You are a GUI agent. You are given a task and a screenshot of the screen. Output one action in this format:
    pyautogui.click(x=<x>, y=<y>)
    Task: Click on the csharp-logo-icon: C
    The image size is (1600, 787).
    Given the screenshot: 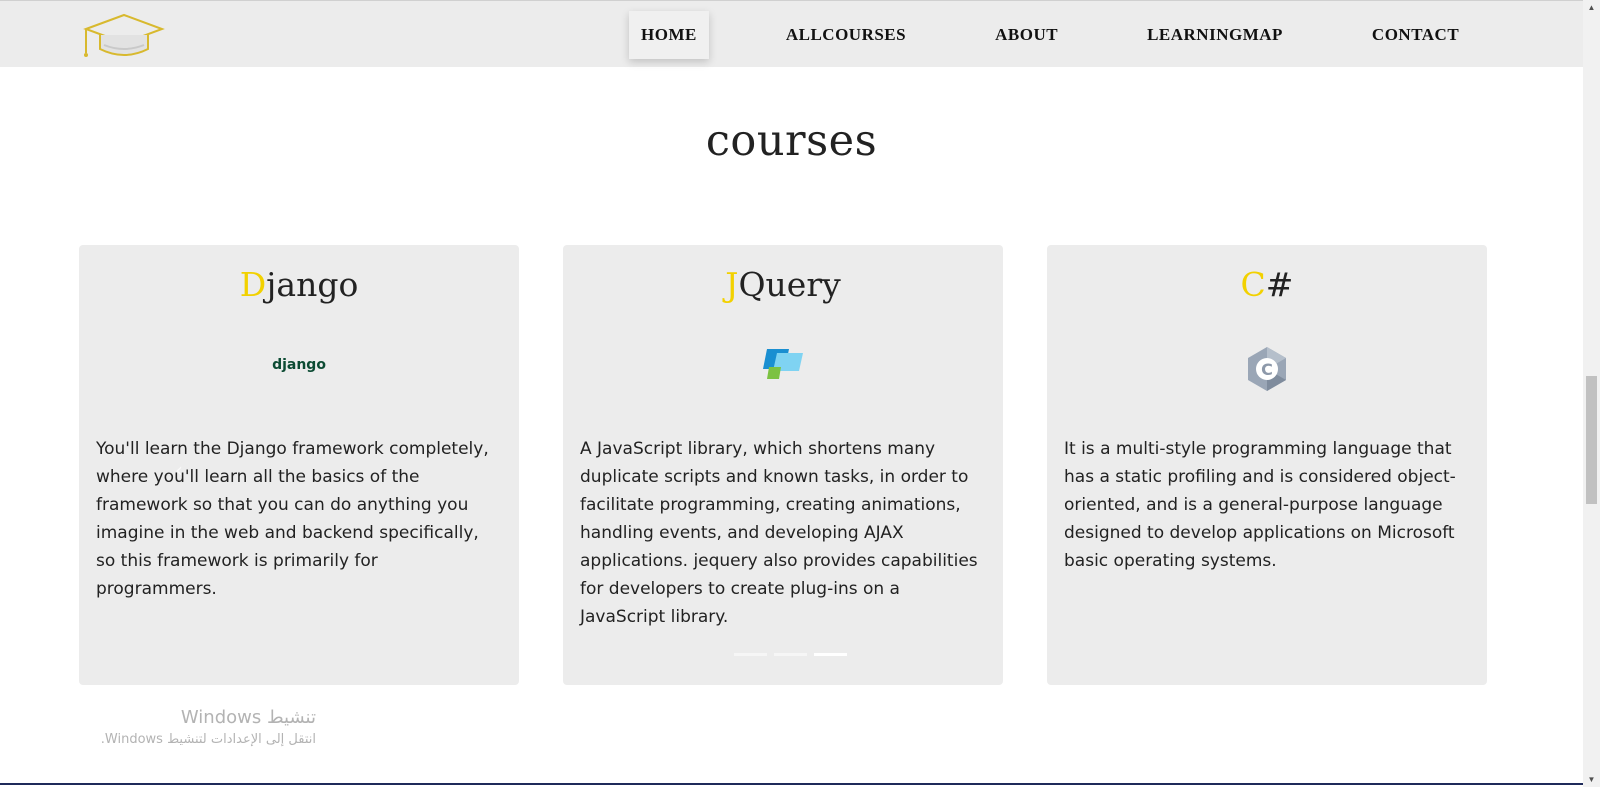 What is the action you would take?
    pyautogui.click(x=1267, y=369)
    